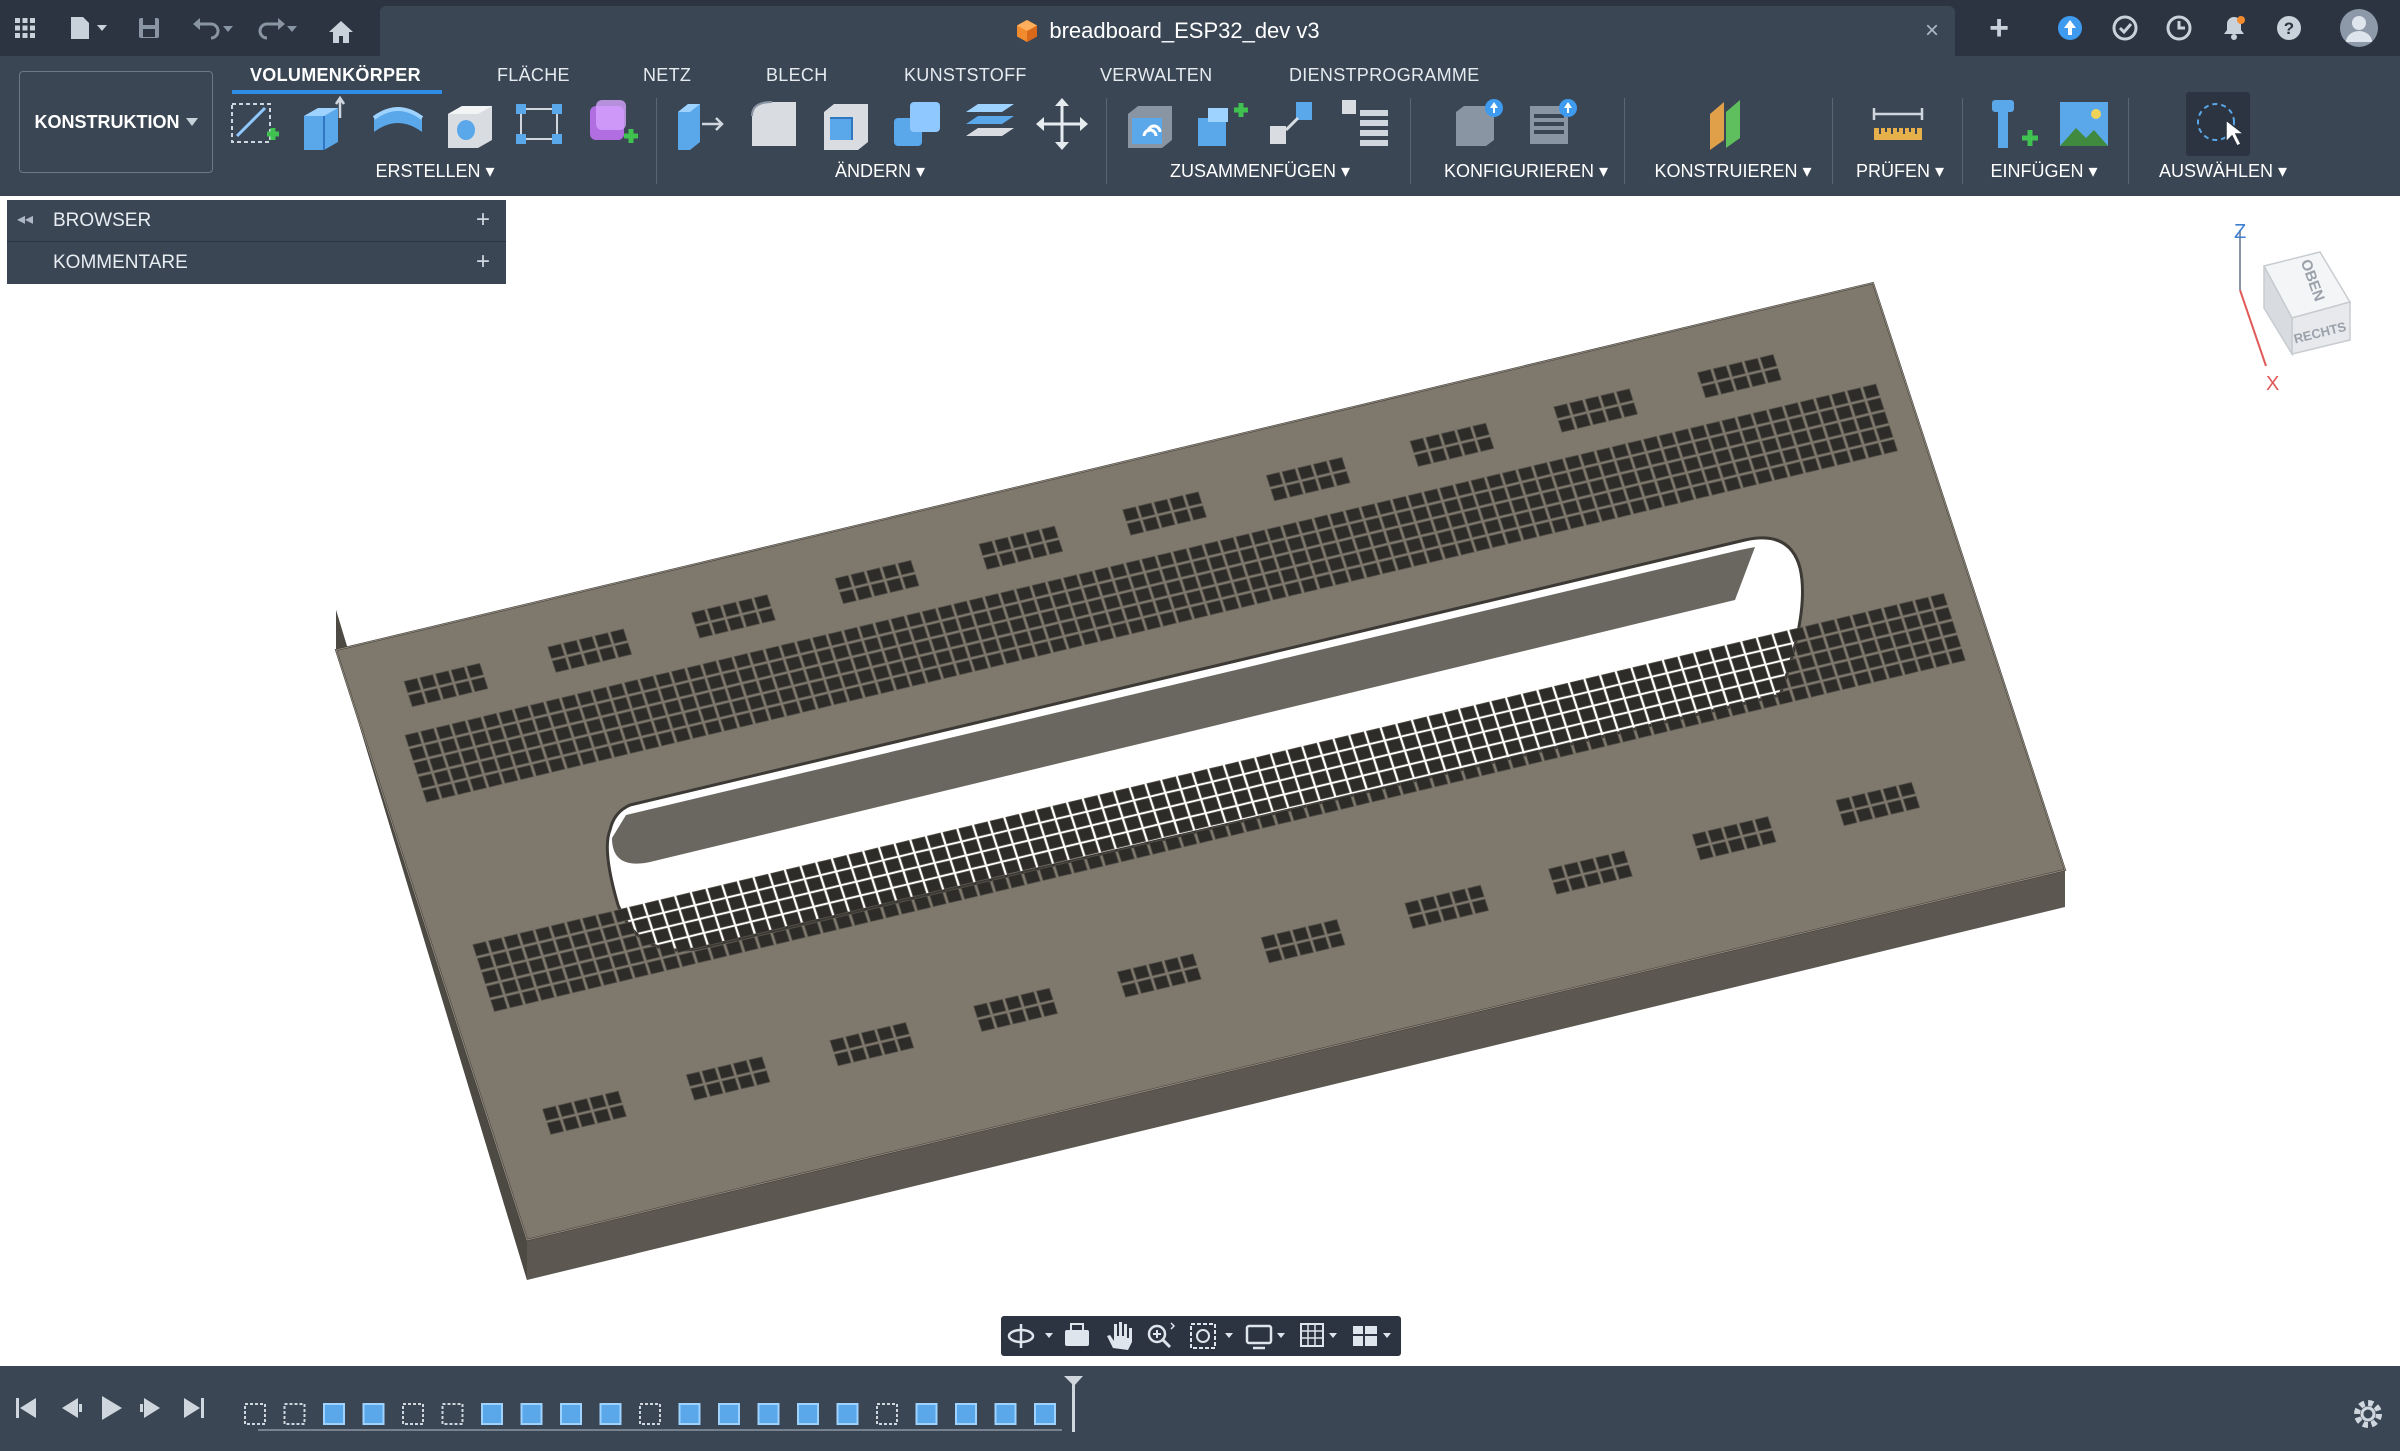 This screenshot has width=2400, height=1451. I want to click on step-back-icon, so click(72, 1408).